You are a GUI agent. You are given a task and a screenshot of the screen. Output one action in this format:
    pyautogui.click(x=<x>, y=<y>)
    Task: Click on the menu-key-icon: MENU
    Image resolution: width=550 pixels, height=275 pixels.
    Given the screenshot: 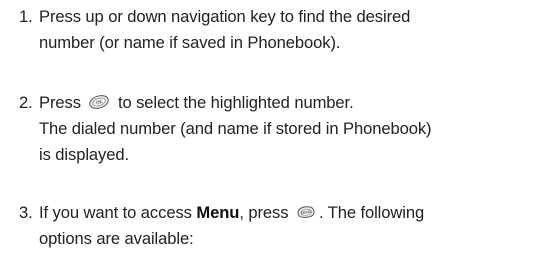 What is the action you would take?
    pyautogui.click(x=306, y=212)
    